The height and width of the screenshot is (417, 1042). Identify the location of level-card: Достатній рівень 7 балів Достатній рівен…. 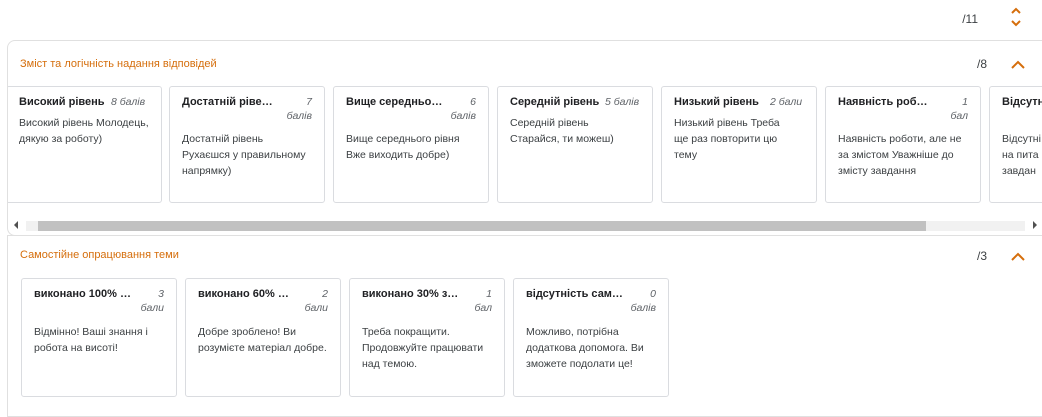
(247, 144).